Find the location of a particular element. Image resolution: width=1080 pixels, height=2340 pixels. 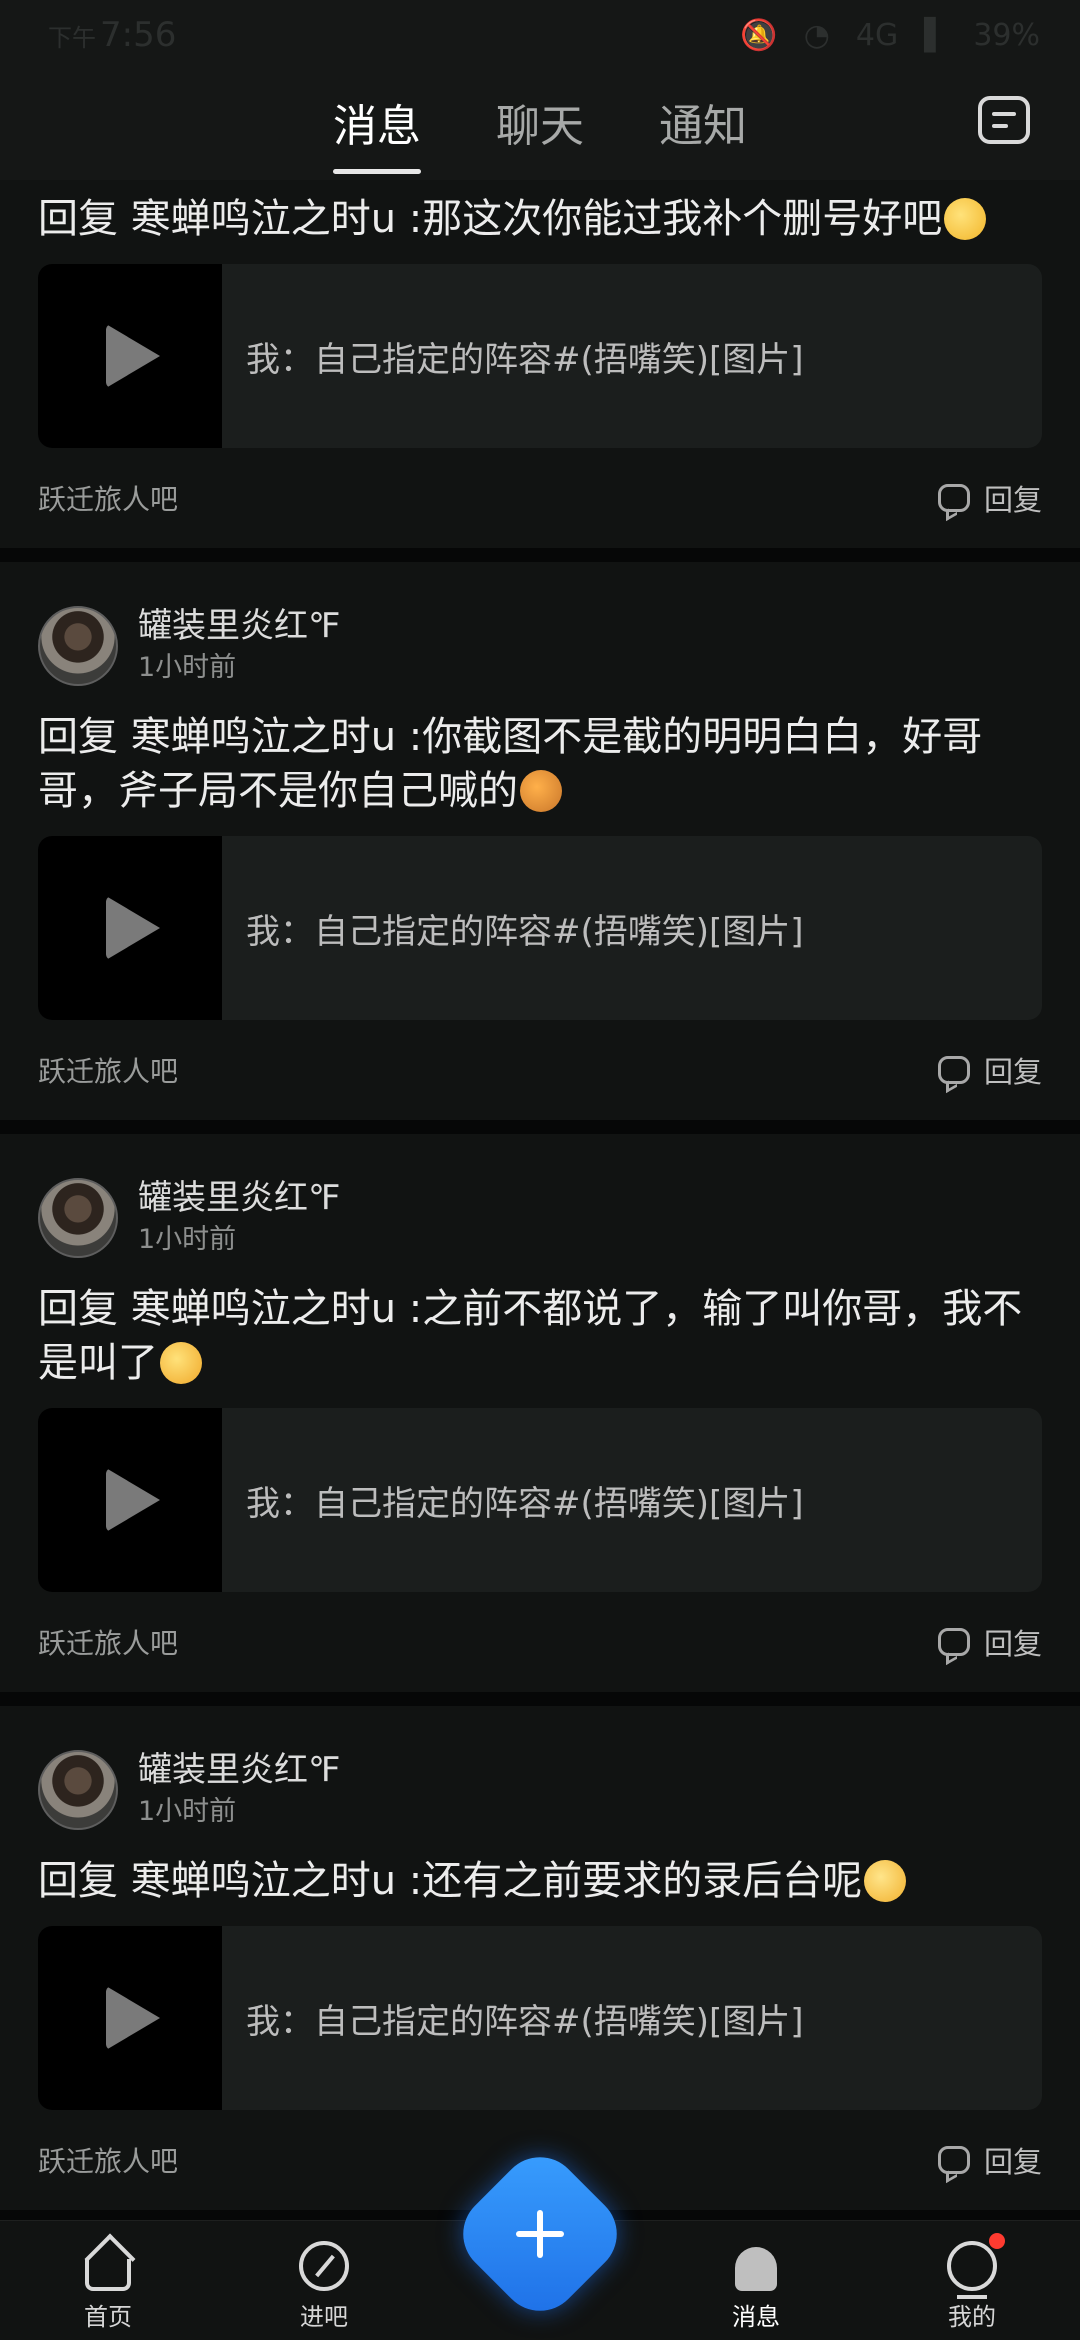

wifi-icon: ◔ is located at coordinates (816, 35).